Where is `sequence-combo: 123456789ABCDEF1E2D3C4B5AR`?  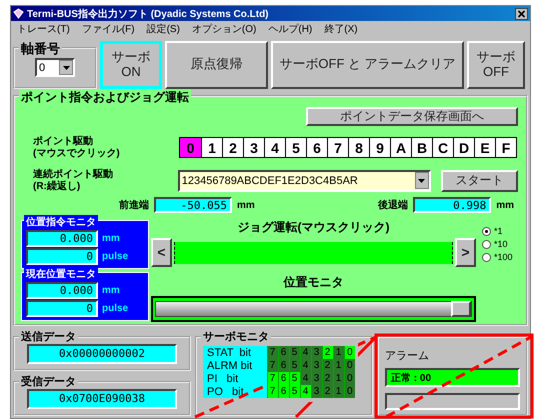
sequence-combo: 123456789ABCDEF1E2D3C4B5AR is located at coordinates (304, 181).